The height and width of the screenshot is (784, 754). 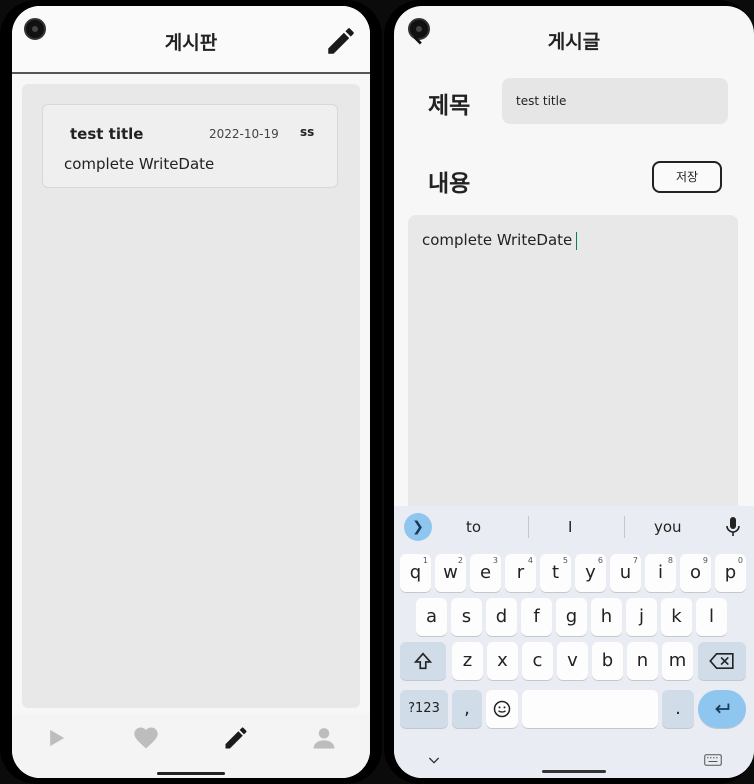 I want to click on key-u: u7, so click(x=625, y=573).